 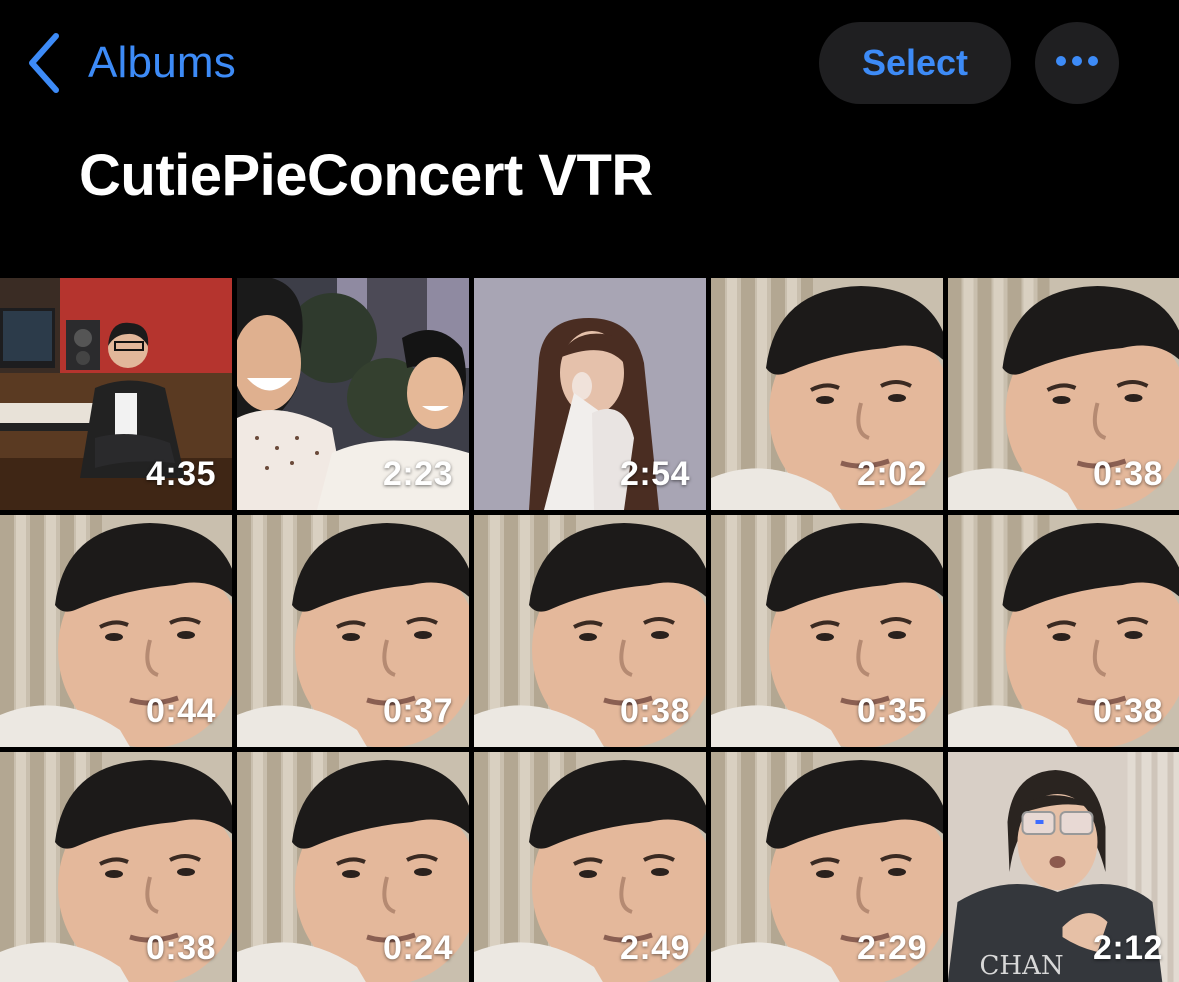 What do you see at coordinates (116, 394) in the screenshot?
I see `video-thumbnail: 4:35` at bounding box center [116, 394].